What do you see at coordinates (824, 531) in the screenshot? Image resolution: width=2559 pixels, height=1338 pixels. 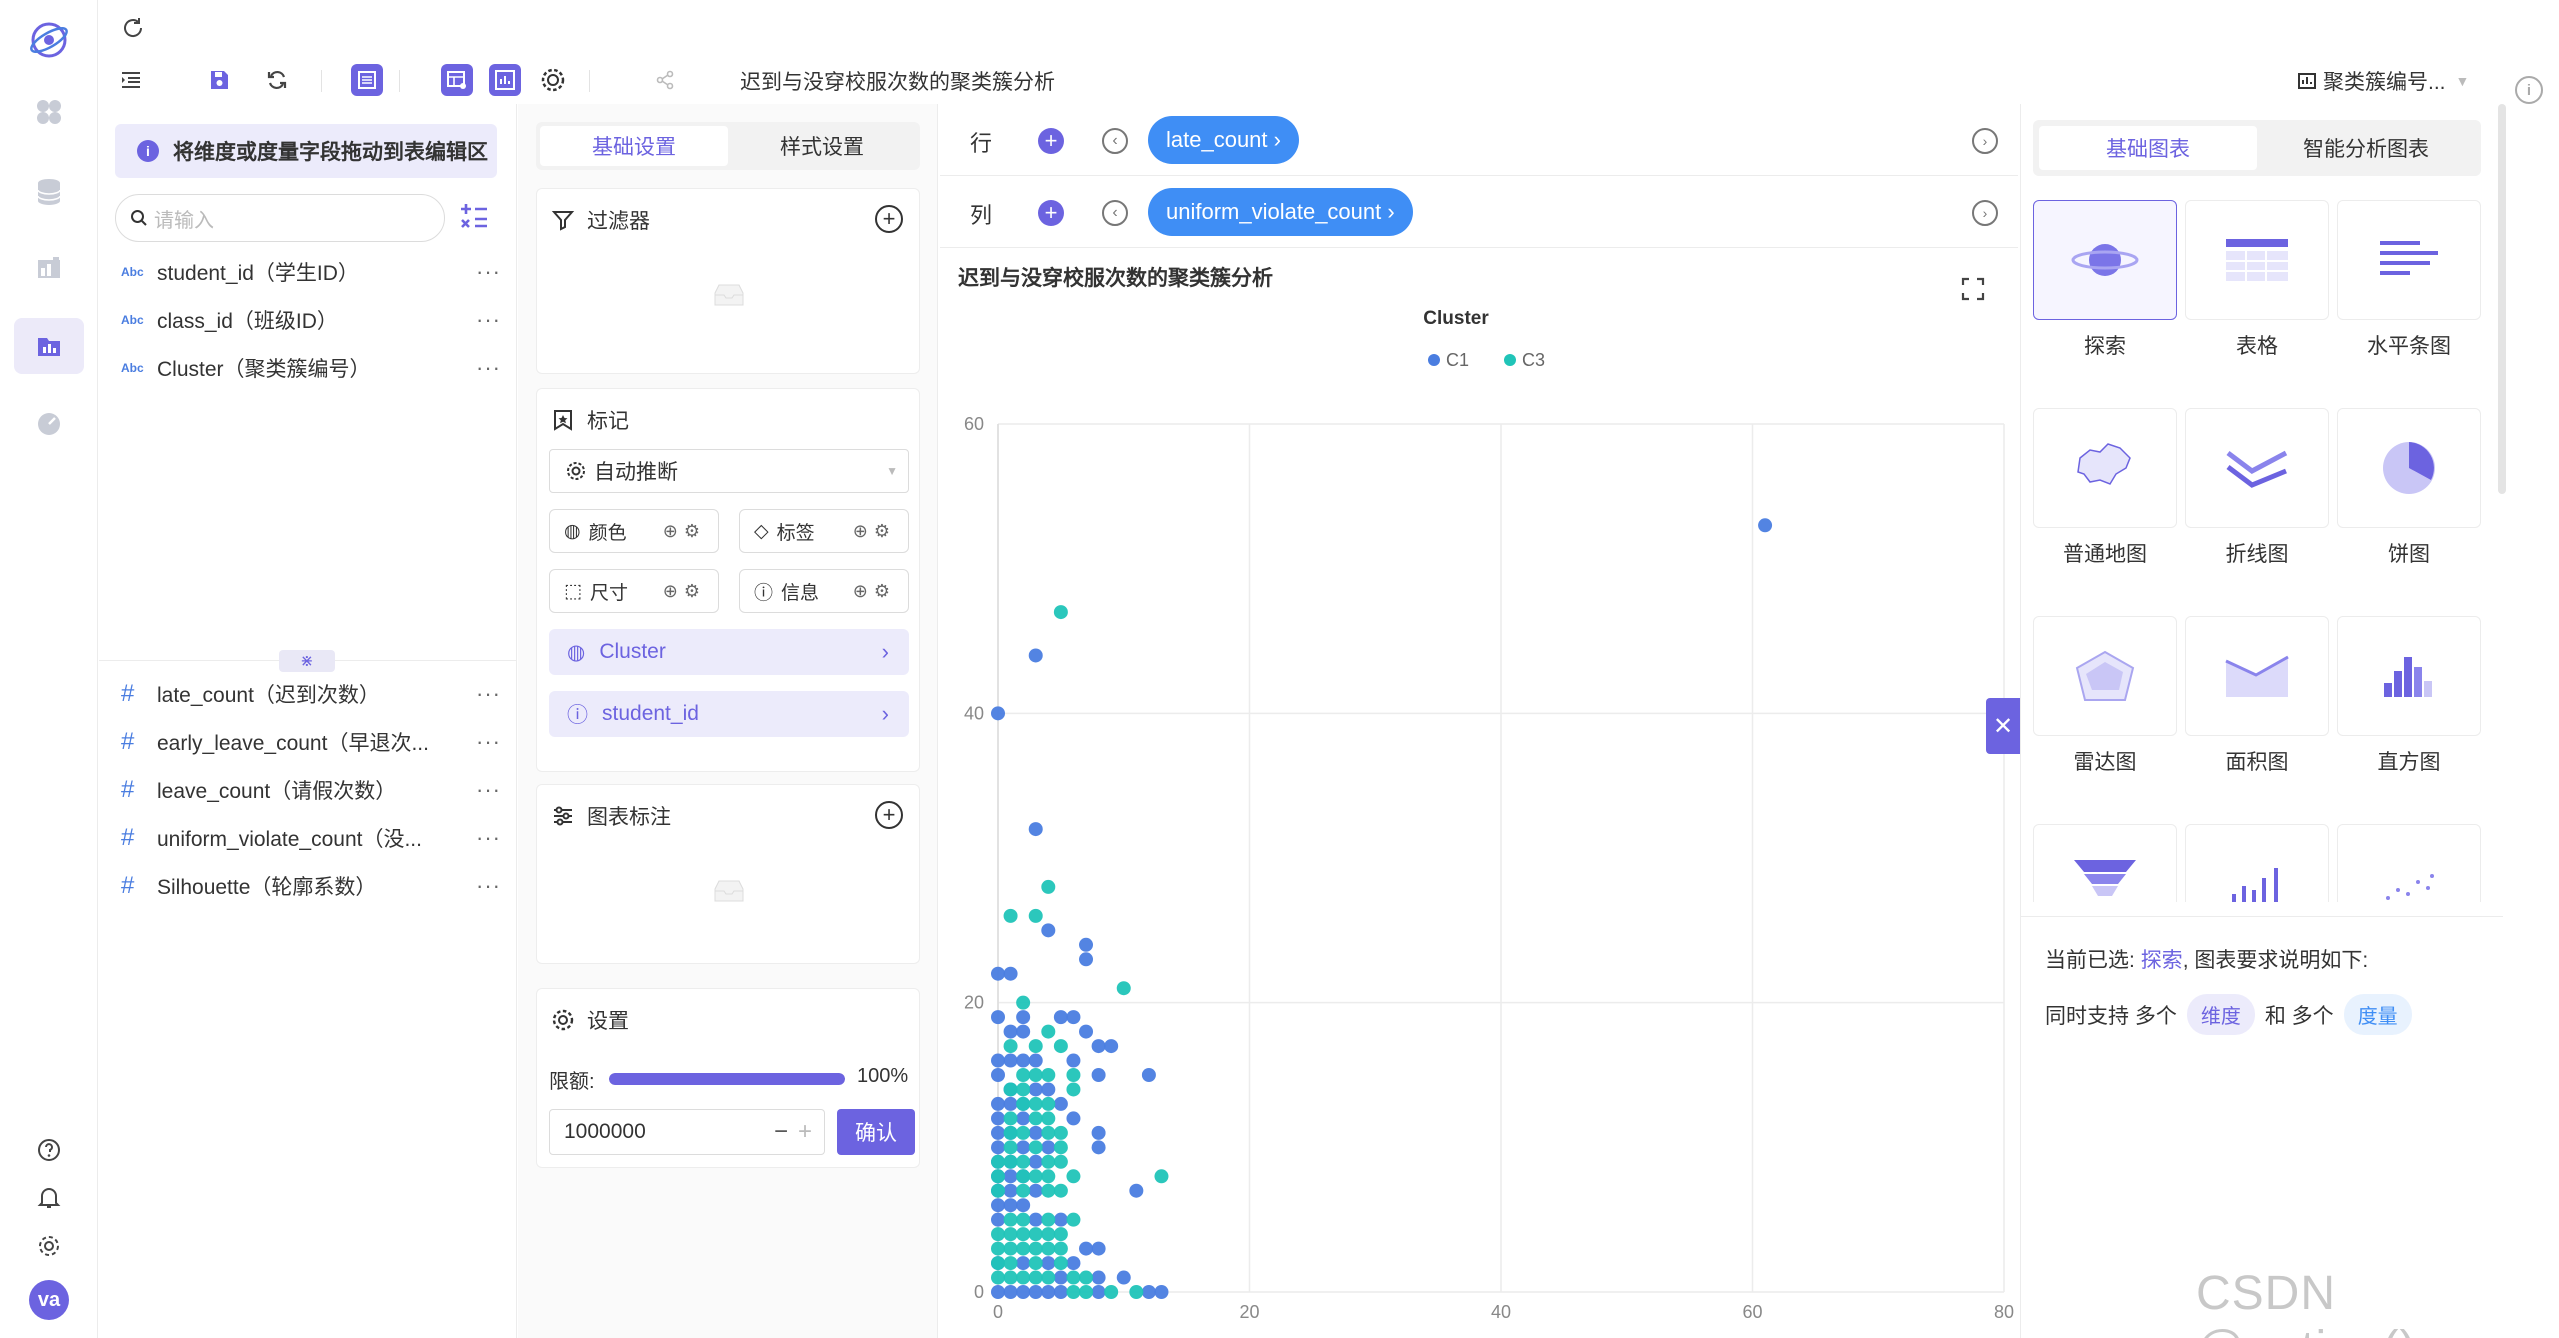 I see `label-mark-button: ◇ 标签 ⊕⚙` at bounding box center [824, 531].